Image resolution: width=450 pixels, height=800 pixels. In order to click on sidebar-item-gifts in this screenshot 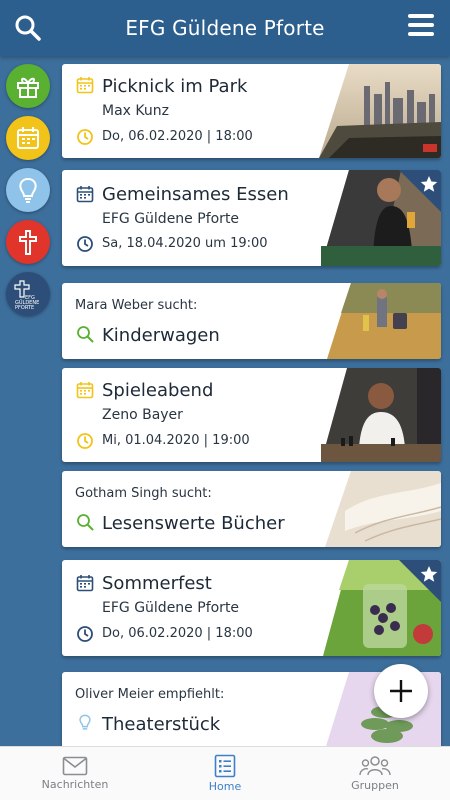, I will do `click(28, 86)`.